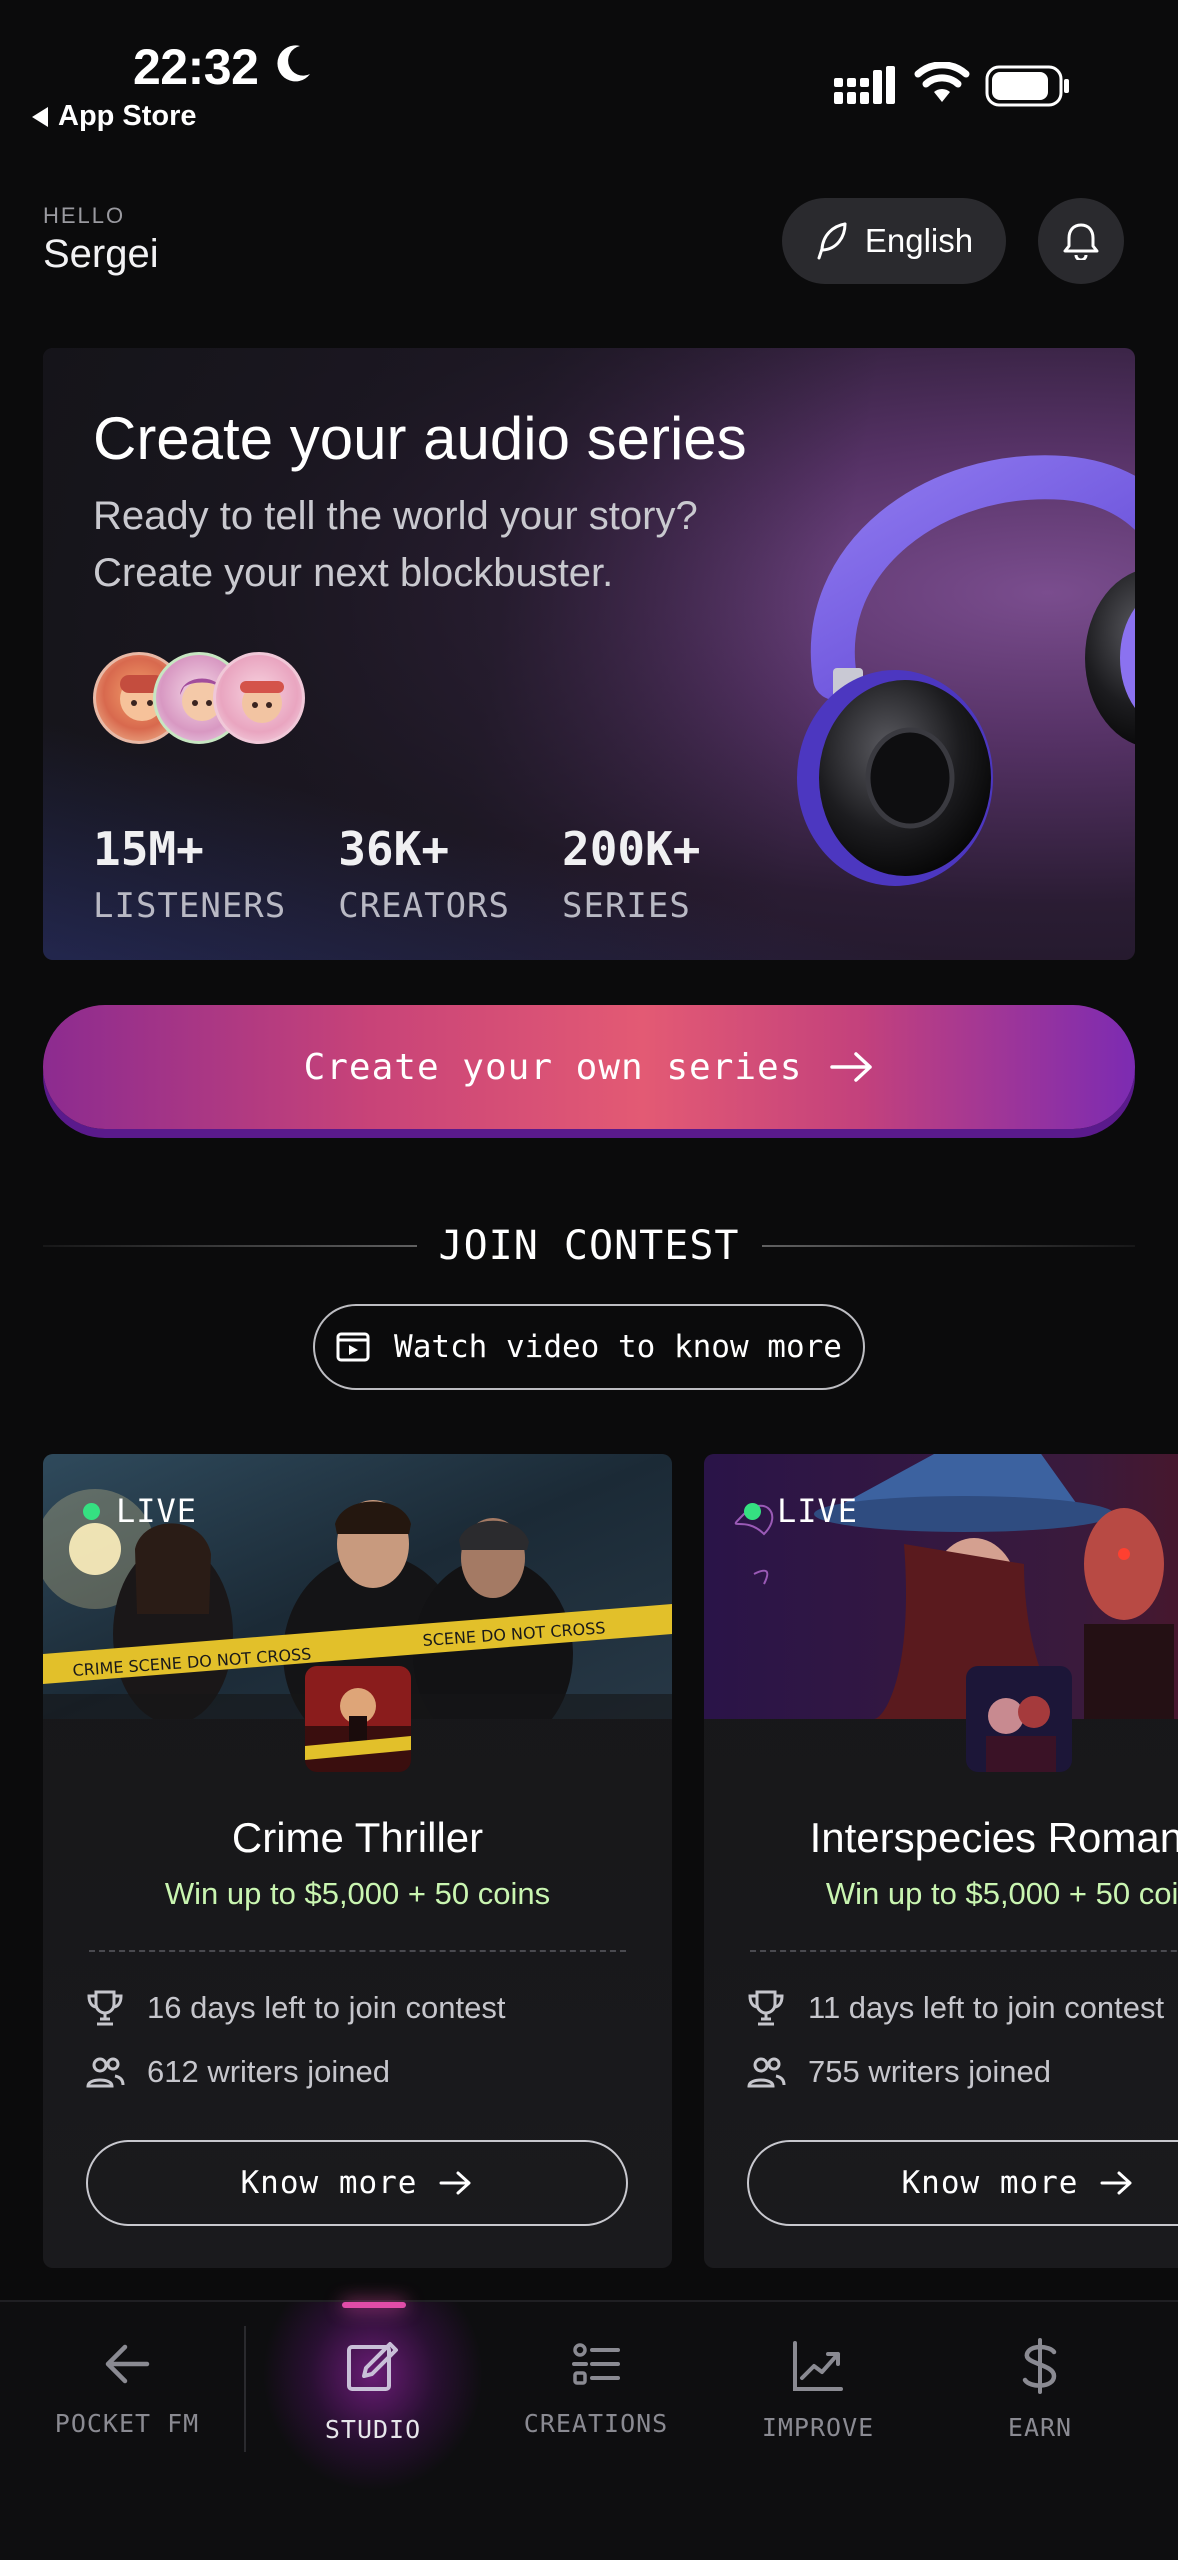 This screenshot has width=1178, height=2560. I want to click on headphones-icon, so click(966, 670).